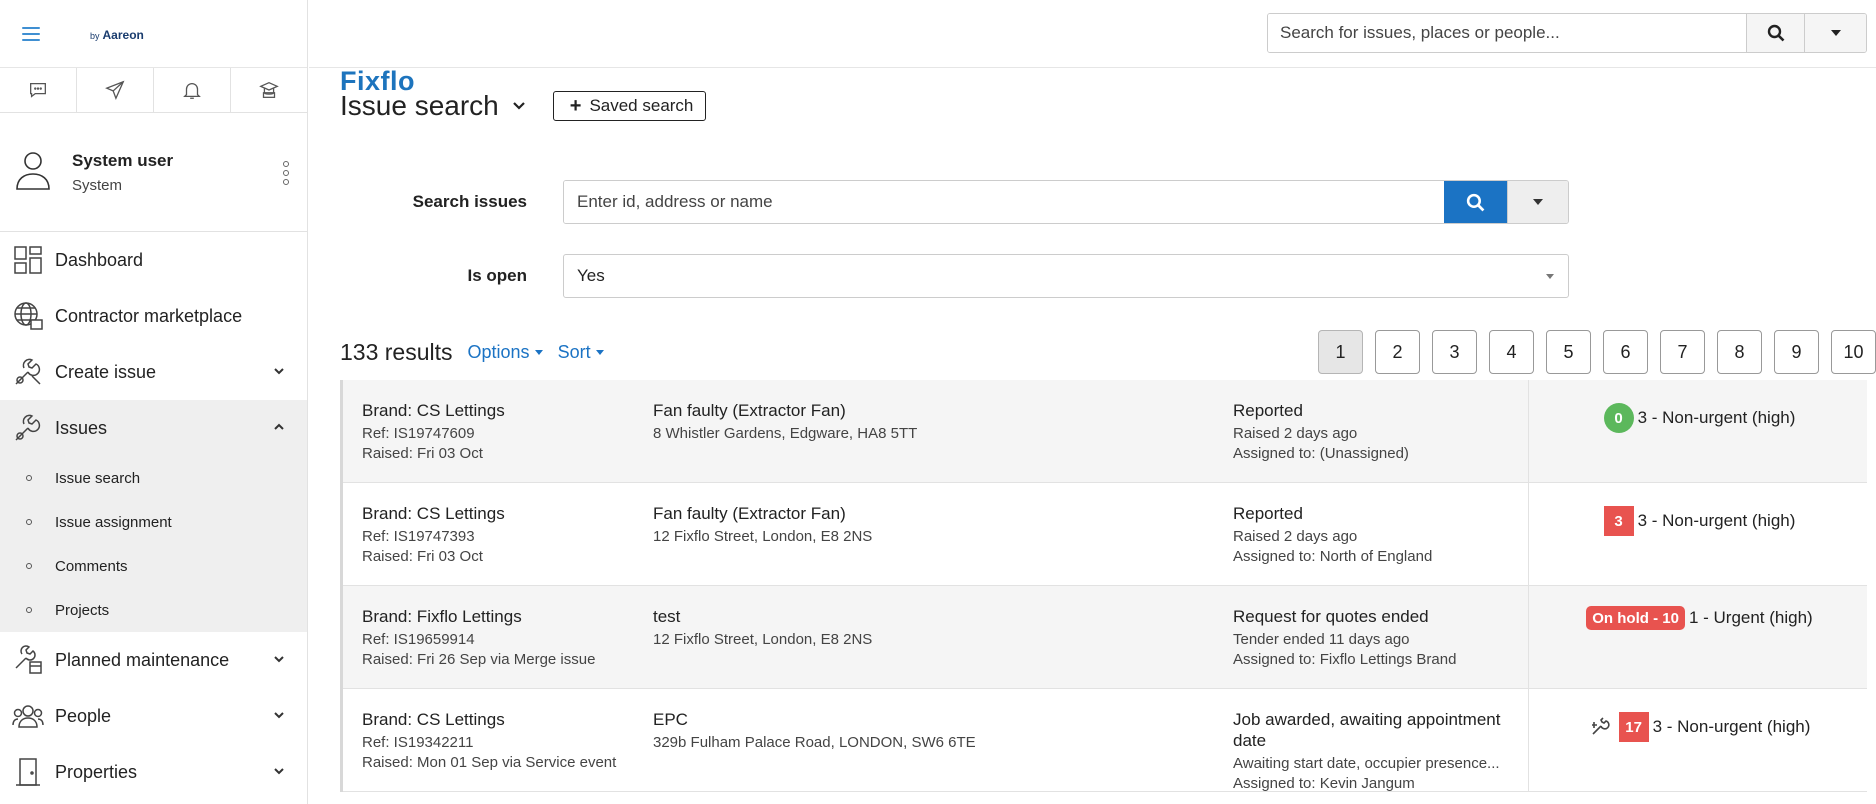  What do you see at coordinates (418, 433) in the screenshot?
I see `issue-ref: Ref: IS19747609` at bounding box center [418, 433].